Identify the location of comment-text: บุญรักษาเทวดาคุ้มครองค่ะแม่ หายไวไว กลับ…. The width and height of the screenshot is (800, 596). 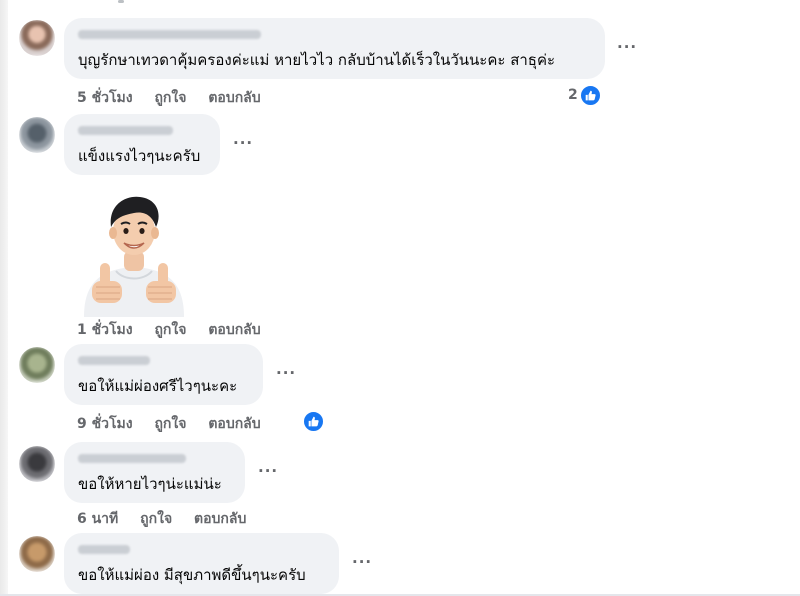
(317, 60).